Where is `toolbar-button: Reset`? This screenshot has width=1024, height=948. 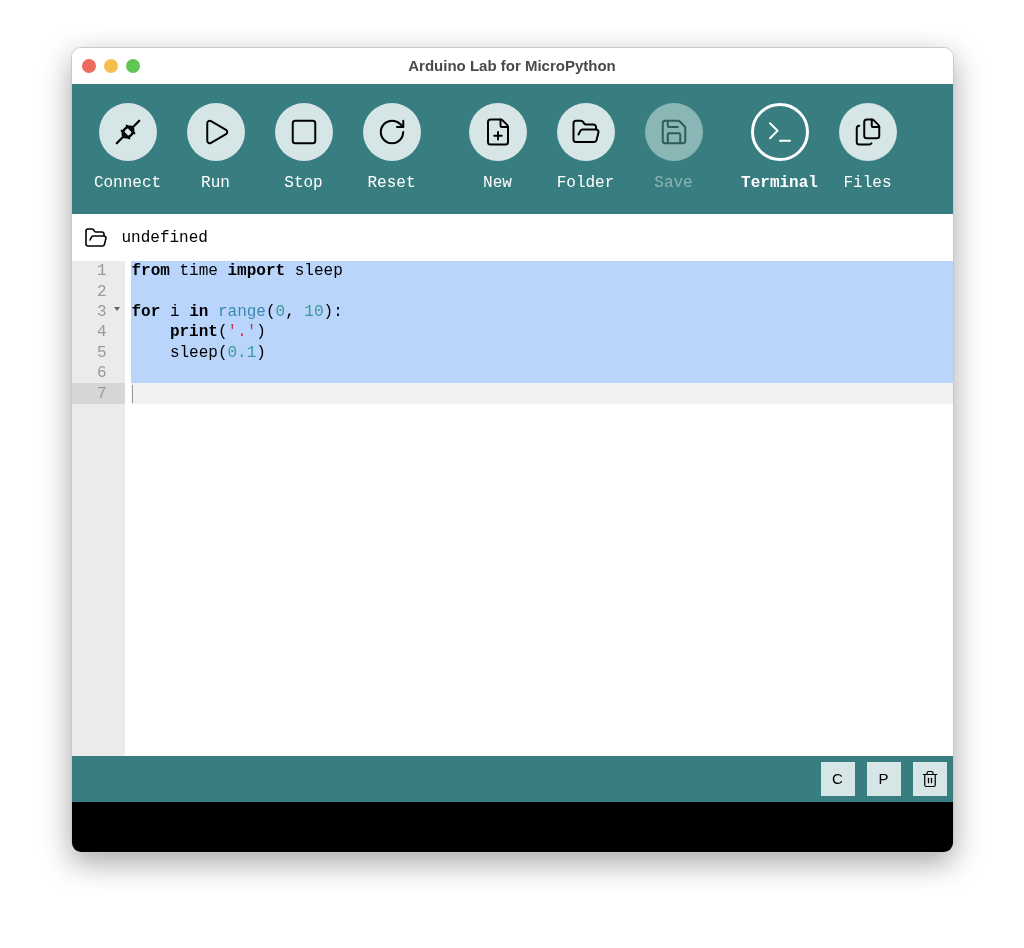
toolbar-button: Reset is located at coordinates (391, 149).